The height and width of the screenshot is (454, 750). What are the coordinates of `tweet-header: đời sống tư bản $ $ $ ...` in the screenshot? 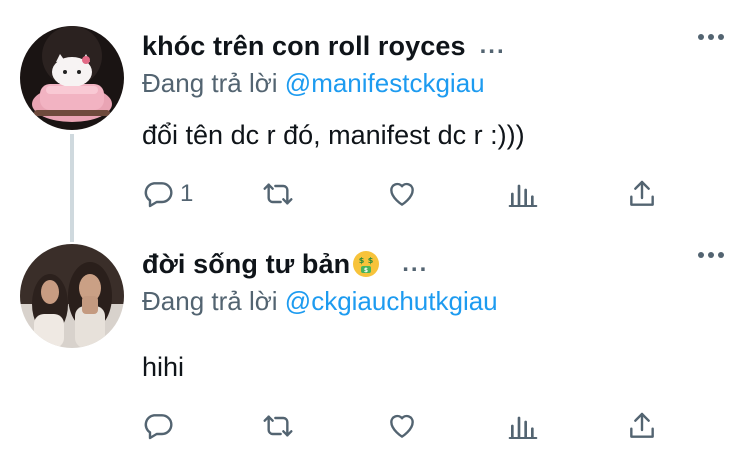 It's located at (285, 264).